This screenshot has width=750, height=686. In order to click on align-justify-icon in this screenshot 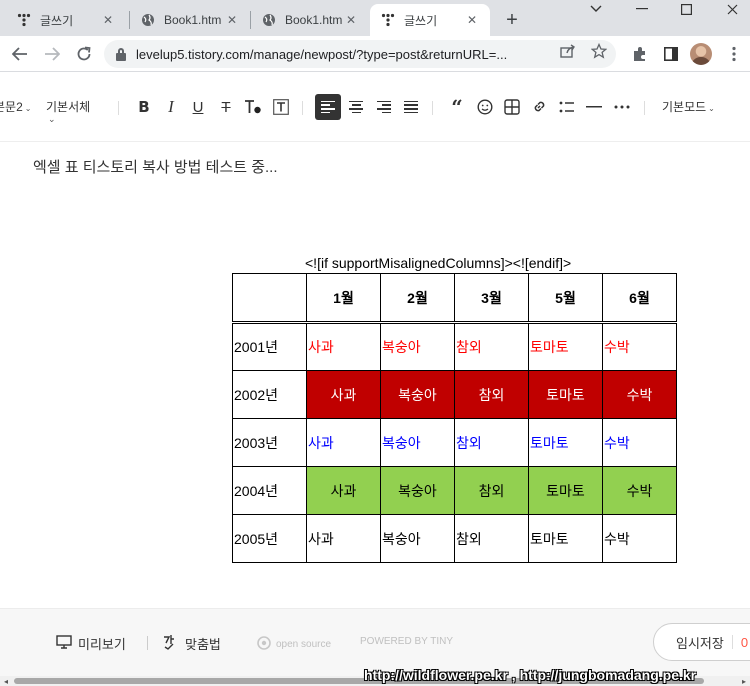, I will do `click(411, 107)`.